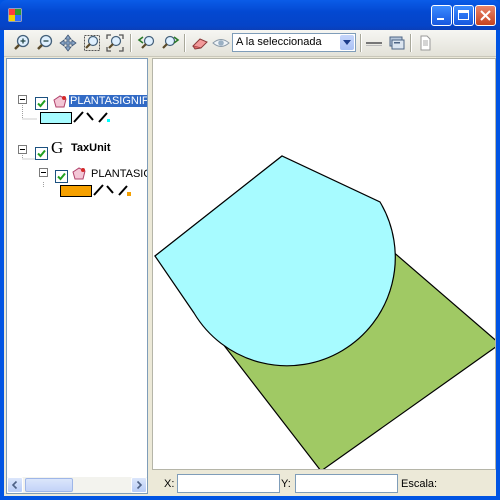 This screenshot has height=500, width=500. I want to click on eraser-icon, so click(200, 43).